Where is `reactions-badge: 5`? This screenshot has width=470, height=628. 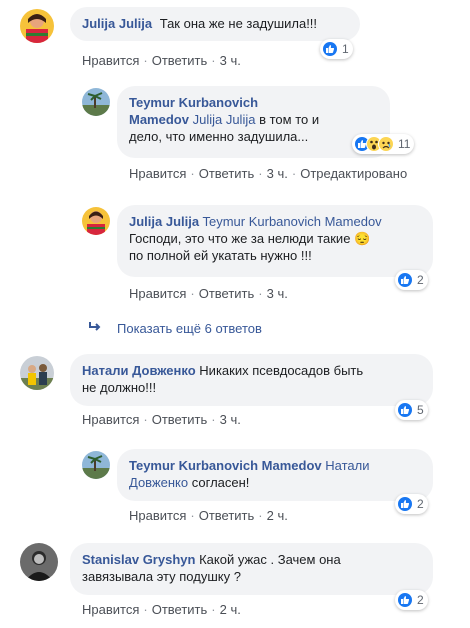
reactions-badge: 5 is located at coordinates (411, 410).